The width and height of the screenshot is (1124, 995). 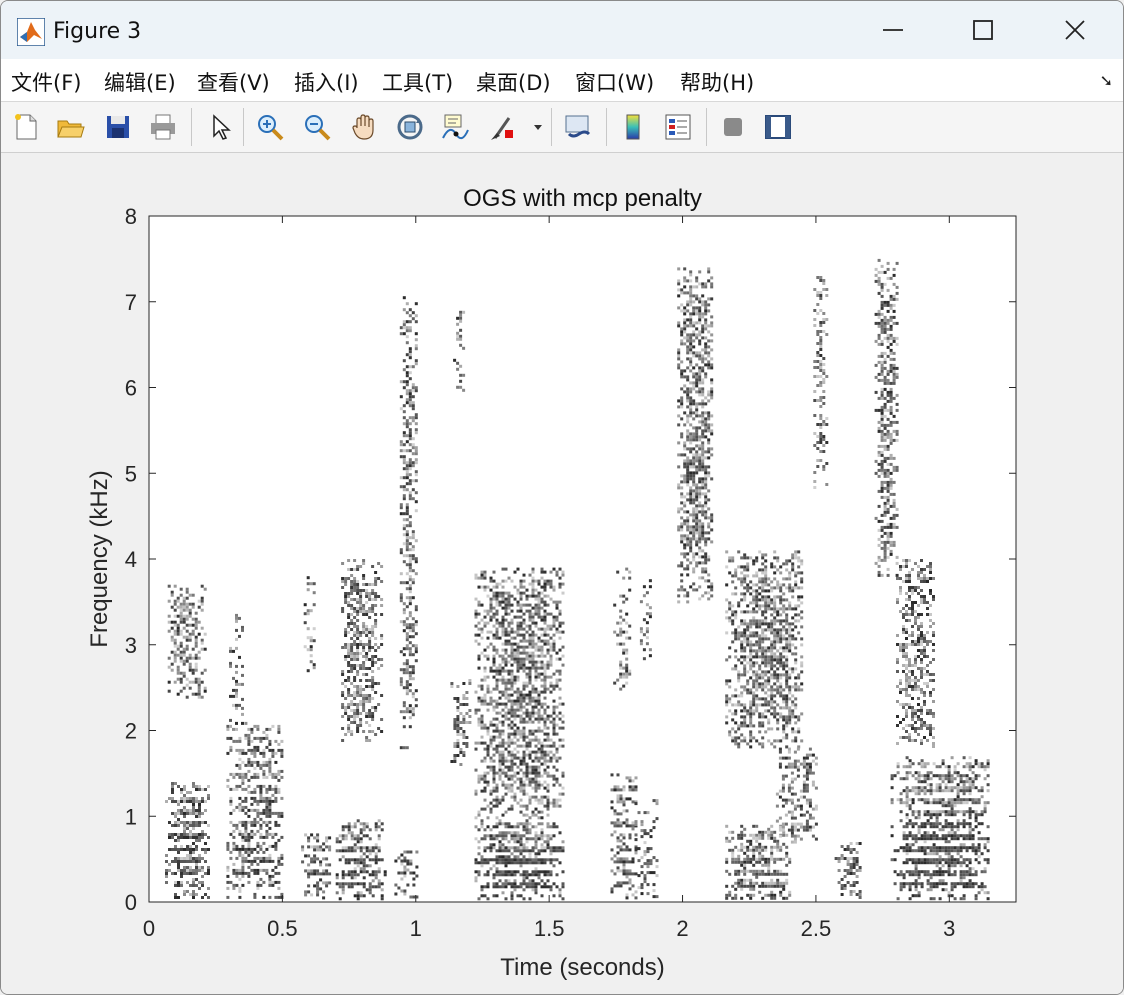 What do you see at coordinates (502, 127) in the screenshot?
I see `brush-icon` at bounding box center [502, 127].